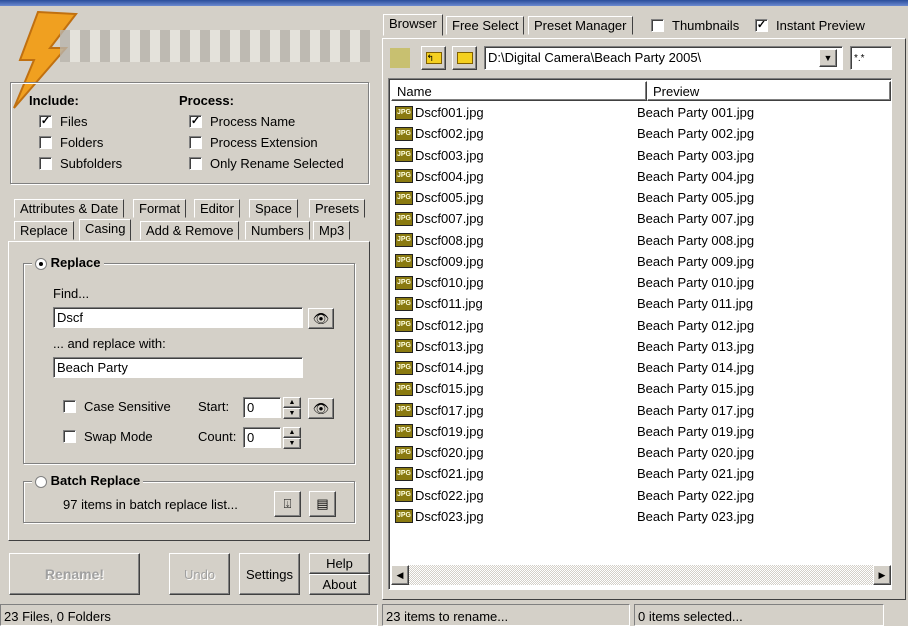 This screenshot has width=908, height=626. What do you see at coordinates (640, 303) in the screenshot?
I see `file-row: JPG Dscf011.jpg Beach Party 011.jpg` at bounding box center [640, 303].